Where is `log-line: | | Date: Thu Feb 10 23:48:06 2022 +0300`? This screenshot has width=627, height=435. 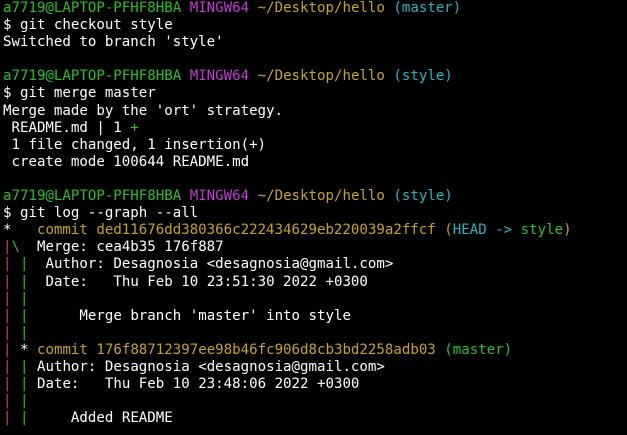 log-line: | | Date: Thu Feb 10 23:48:06 2022 +0300 is located at coordinates (315, 384).